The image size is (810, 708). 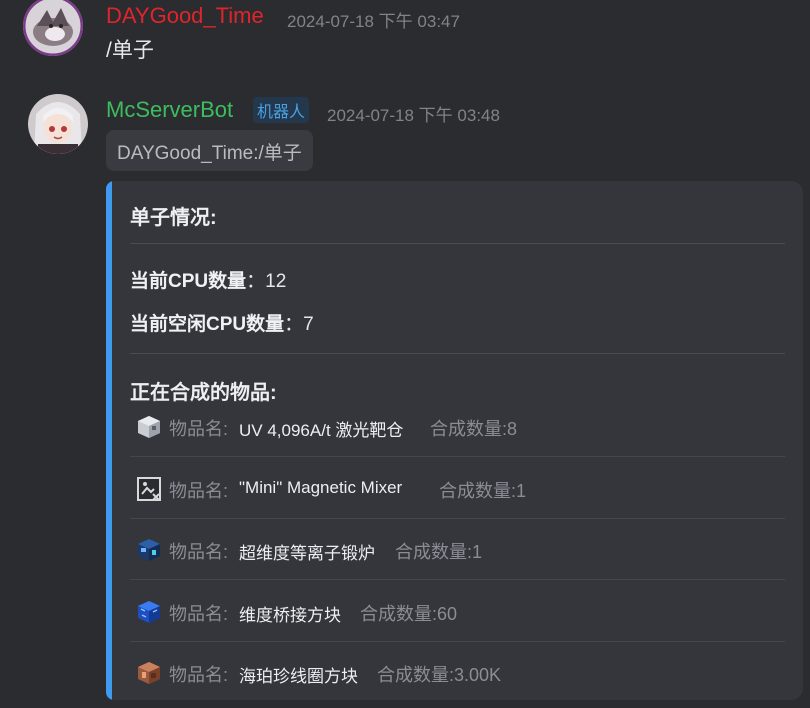 I want to click on cpu-idle-stat: 当前空闲CPU数量：7, so click(x=222, y=322).